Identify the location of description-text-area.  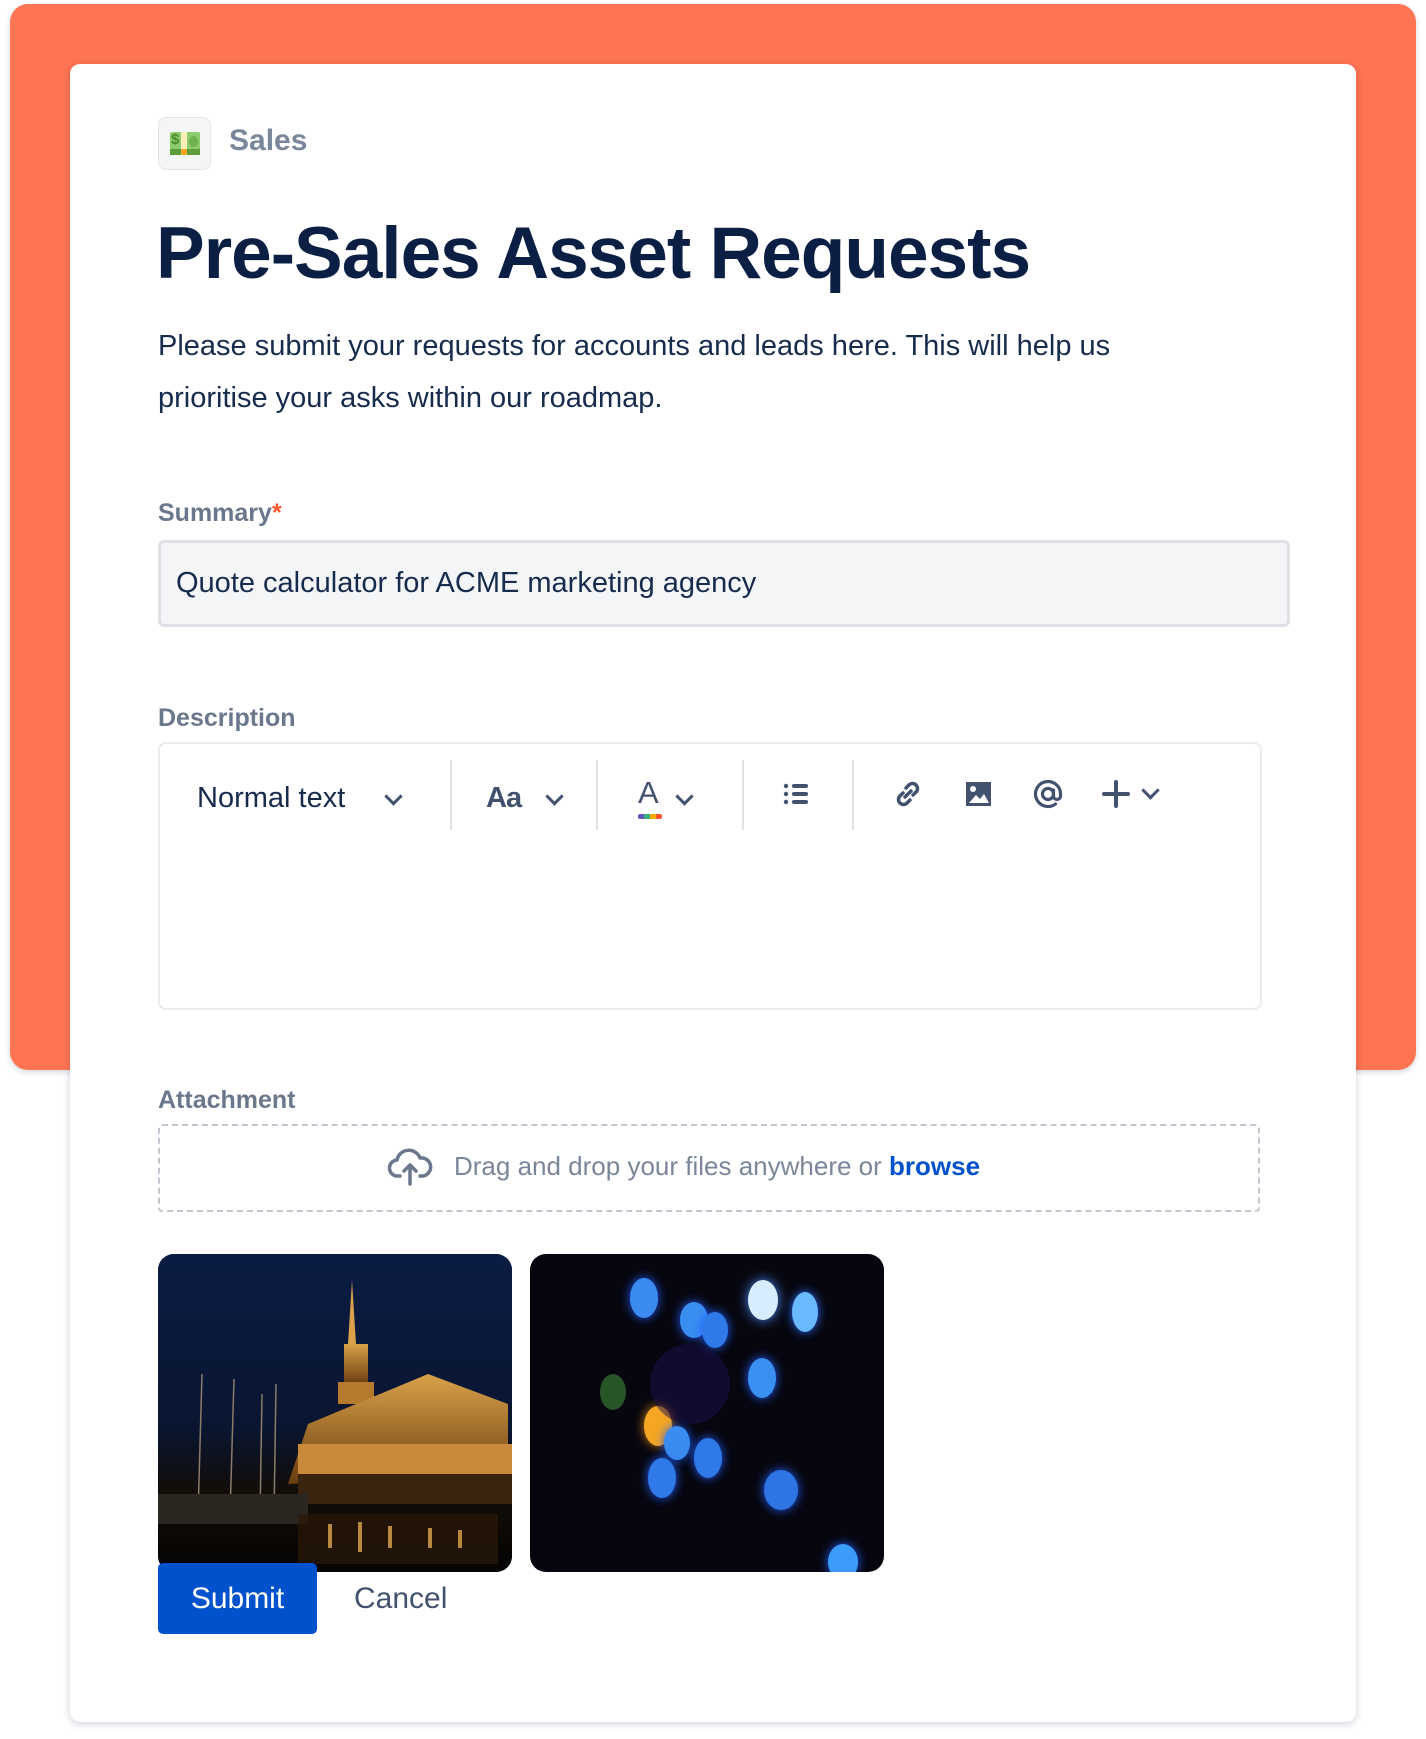
(710, 923).